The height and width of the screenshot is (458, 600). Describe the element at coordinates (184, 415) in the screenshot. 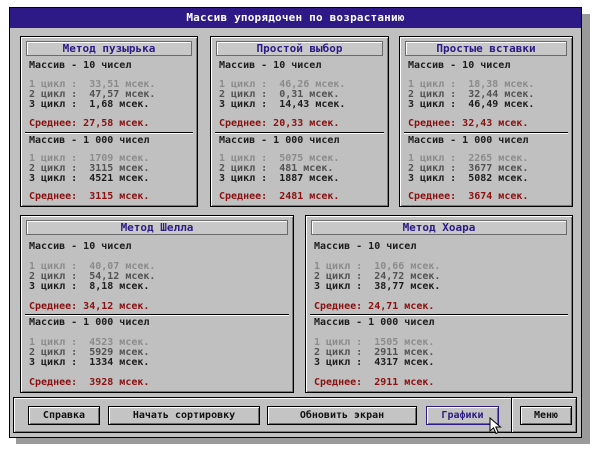

I see `start-sort-button: Начать сортировку` at that location.